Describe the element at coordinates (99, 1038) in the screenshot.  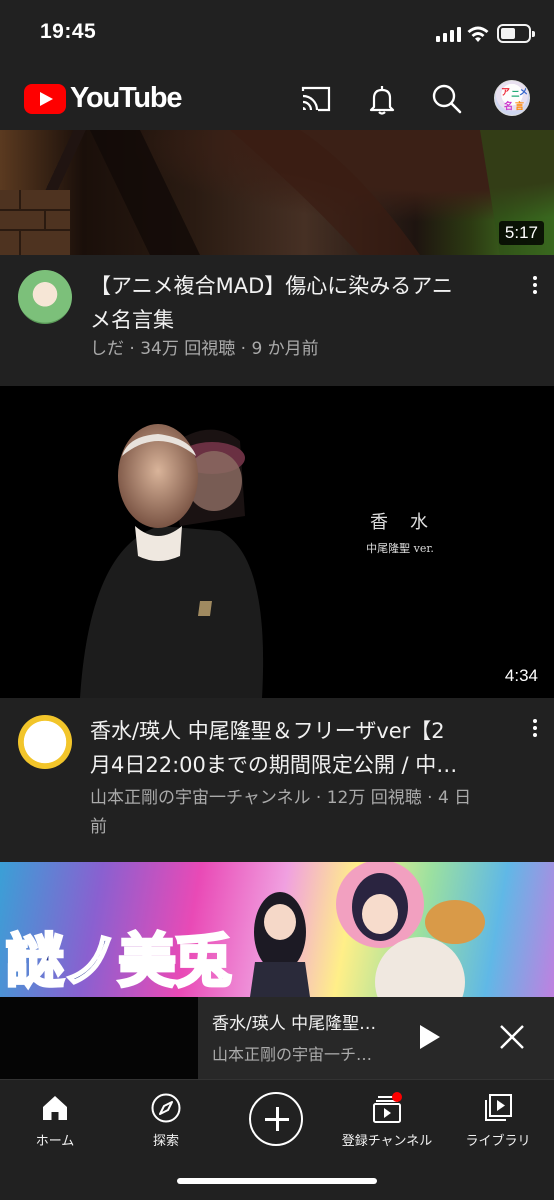
I see `mini-player-video` at that location.